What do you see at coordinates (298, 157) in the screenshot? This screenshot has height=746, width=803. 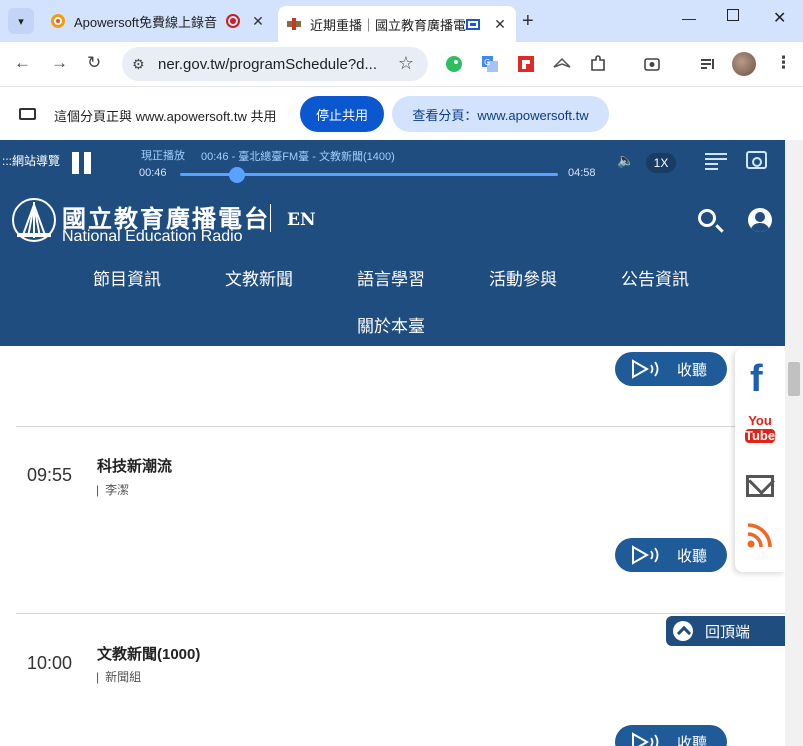 I see `now-playing-title: 00:46 - 臺北總臺FM臺 - 文教新聞(1400)` at bounding box center [298, 157].